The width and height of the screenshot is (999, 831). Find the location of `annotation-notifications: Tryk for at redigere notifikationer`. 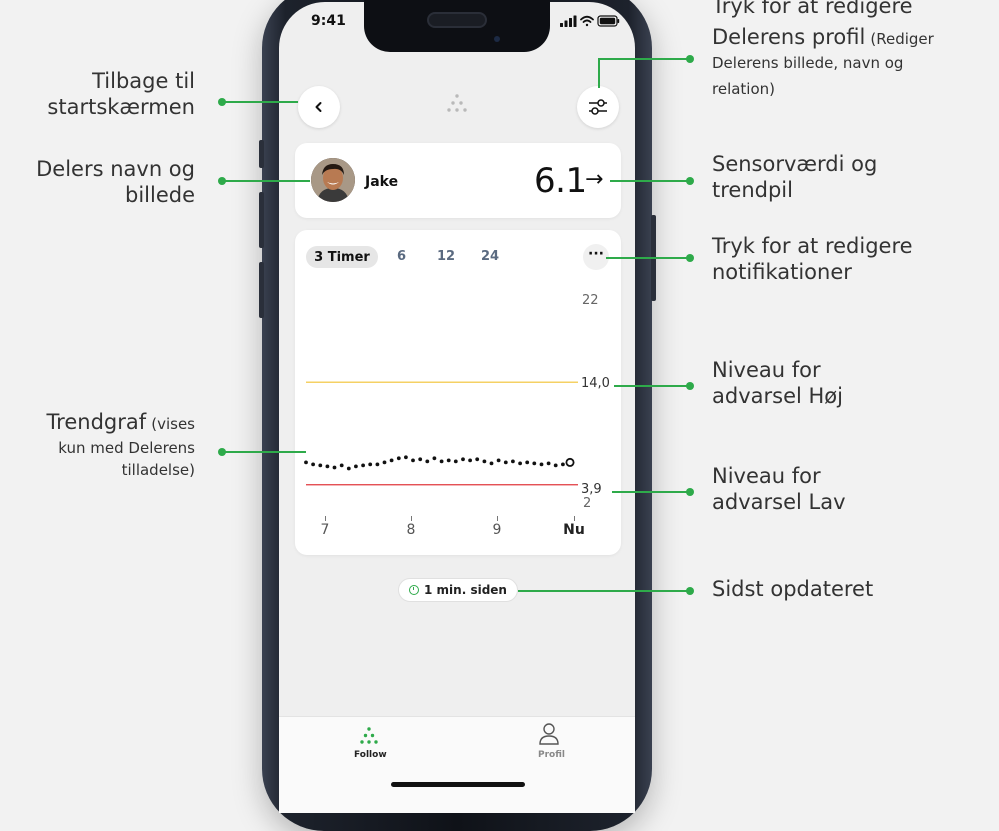

annotation-notifications: Tryk for at redigere notifikationer is located at coordinates (812, 259).